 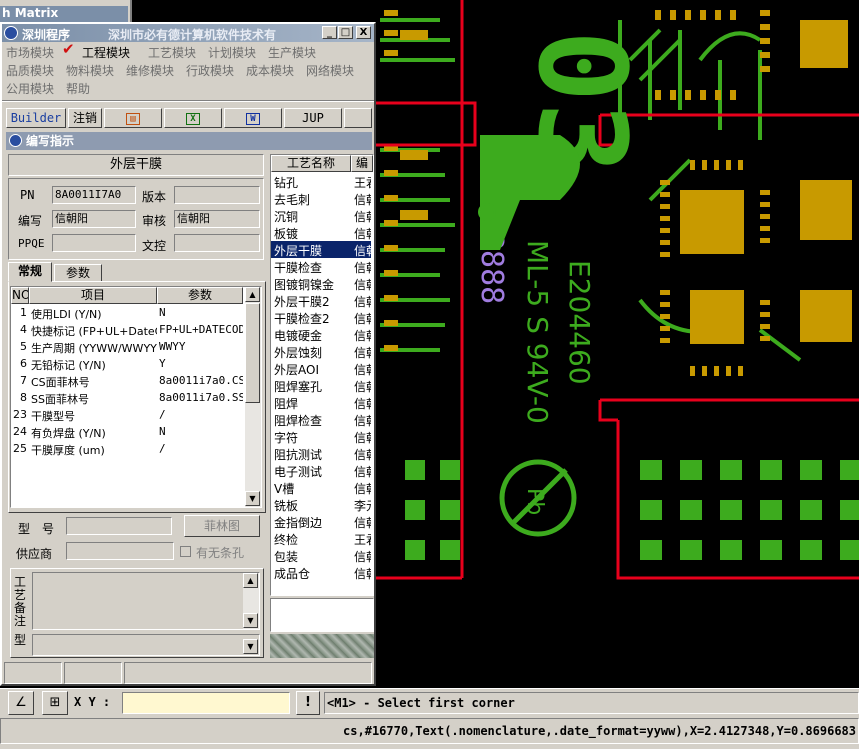 I want to click on process-item: 干膜检查 信朝, so click(x=321, y=266).